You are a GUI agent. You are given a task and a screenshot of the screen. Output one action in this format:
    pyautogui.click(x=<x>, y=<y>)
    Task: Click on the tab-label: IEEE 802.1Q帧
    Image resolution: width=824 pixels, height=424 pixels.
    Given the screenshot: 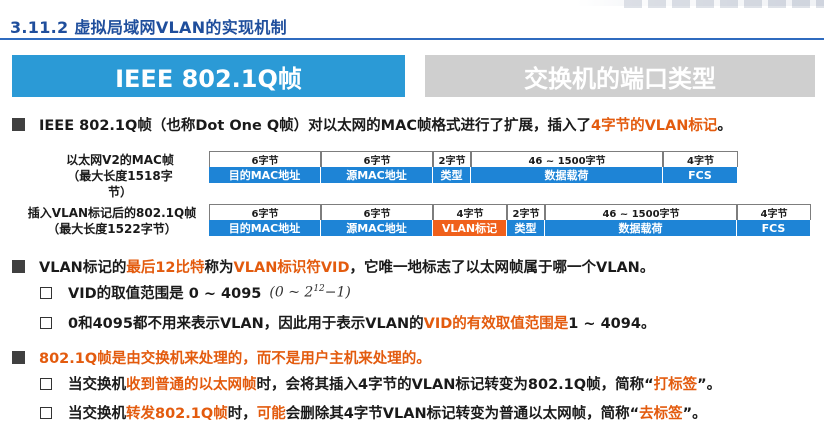 What is the action you would take?
    pyautogui.click(x=208, y=78)
    